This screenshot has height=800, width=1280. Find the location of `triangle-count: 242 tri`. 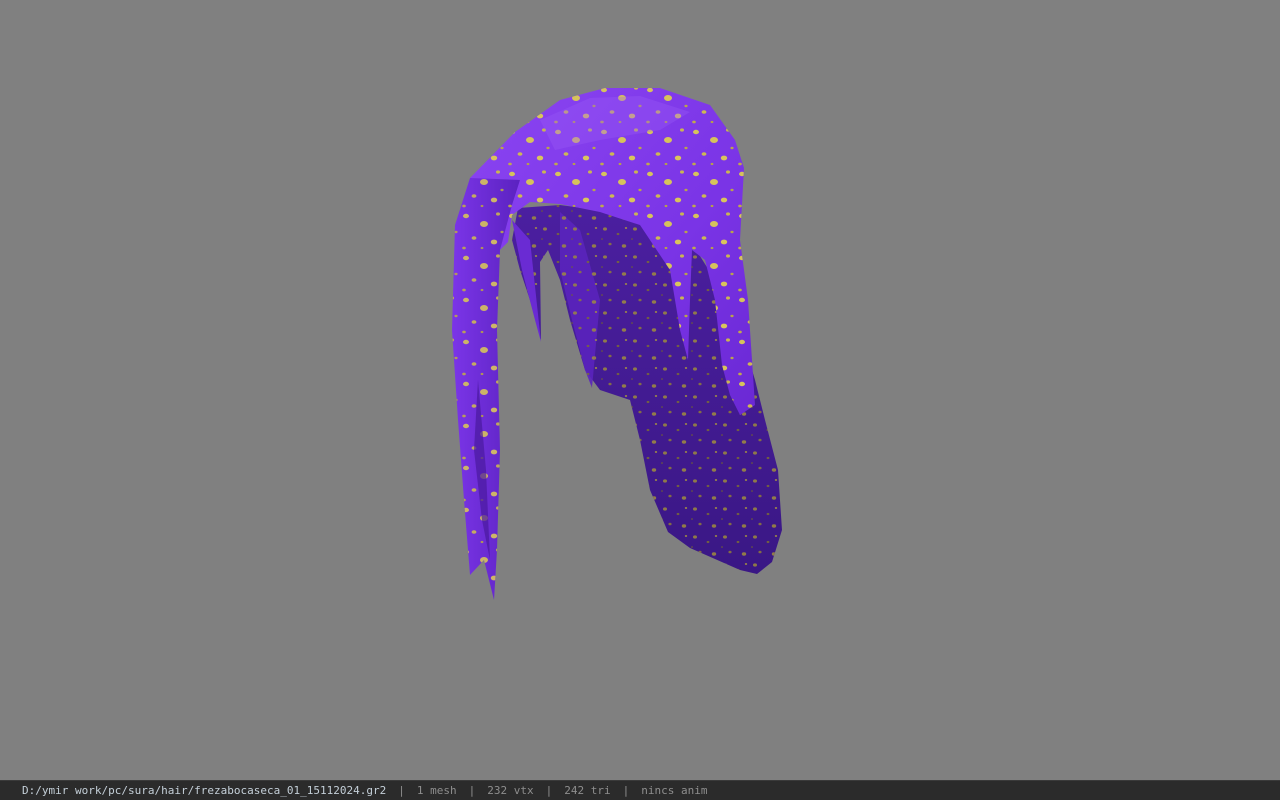

triangle-count: 242 tri is located at coordinates (587, 790).